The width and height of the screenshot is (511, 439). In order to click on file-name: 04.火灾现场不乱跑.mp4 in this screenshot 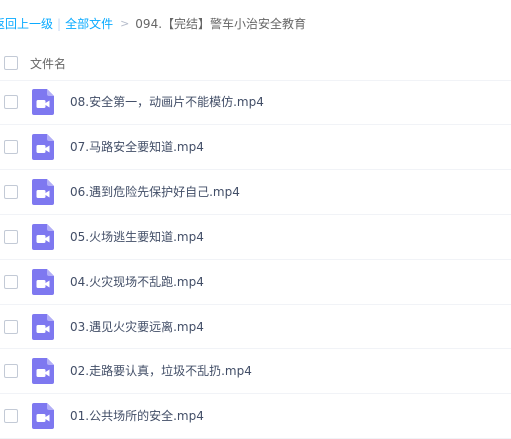, I will do `click(137, 282)`.